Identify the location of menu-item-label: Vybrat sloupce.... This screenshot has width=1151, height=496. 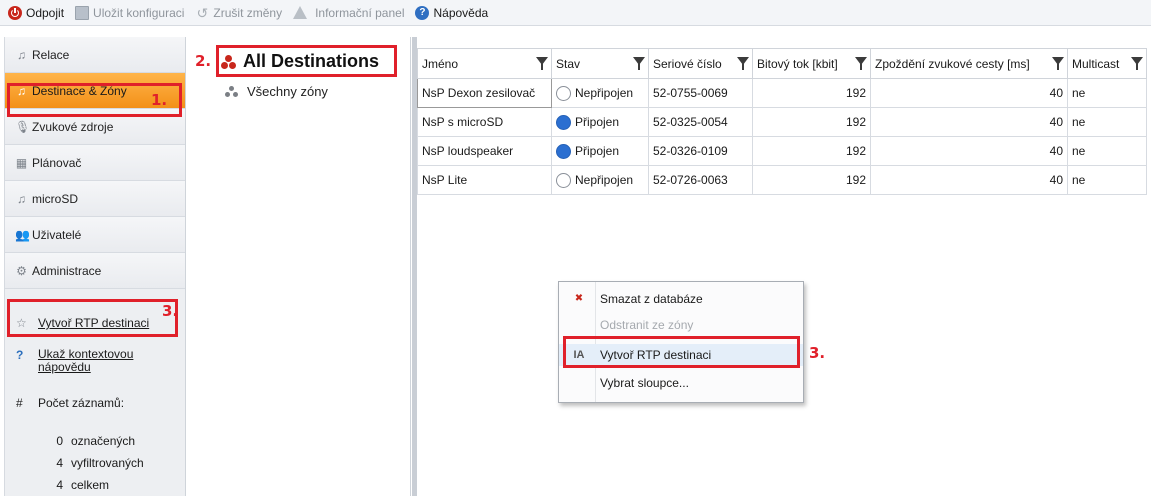
(644, 383).